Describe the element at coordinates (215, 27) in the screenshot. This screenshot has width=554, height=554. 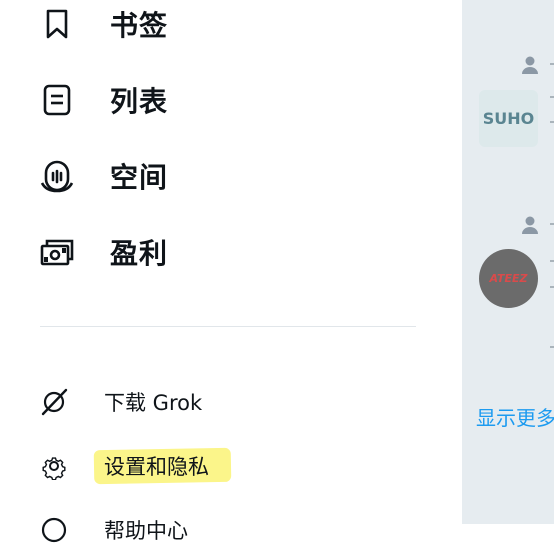
I see `nav-item-bookmarks: 书签` at that location.